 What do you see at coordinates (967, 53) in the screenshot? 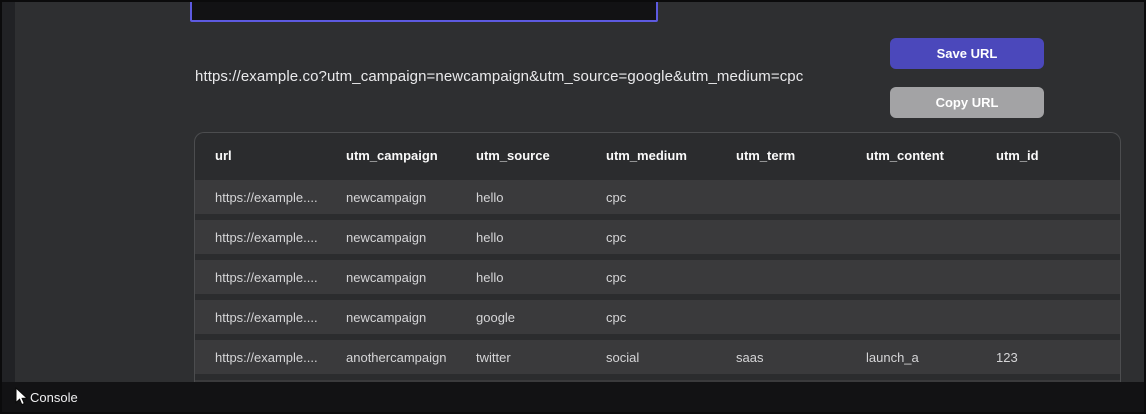
I see `save-url-button: Save URL` at bounding box center [967, 53].